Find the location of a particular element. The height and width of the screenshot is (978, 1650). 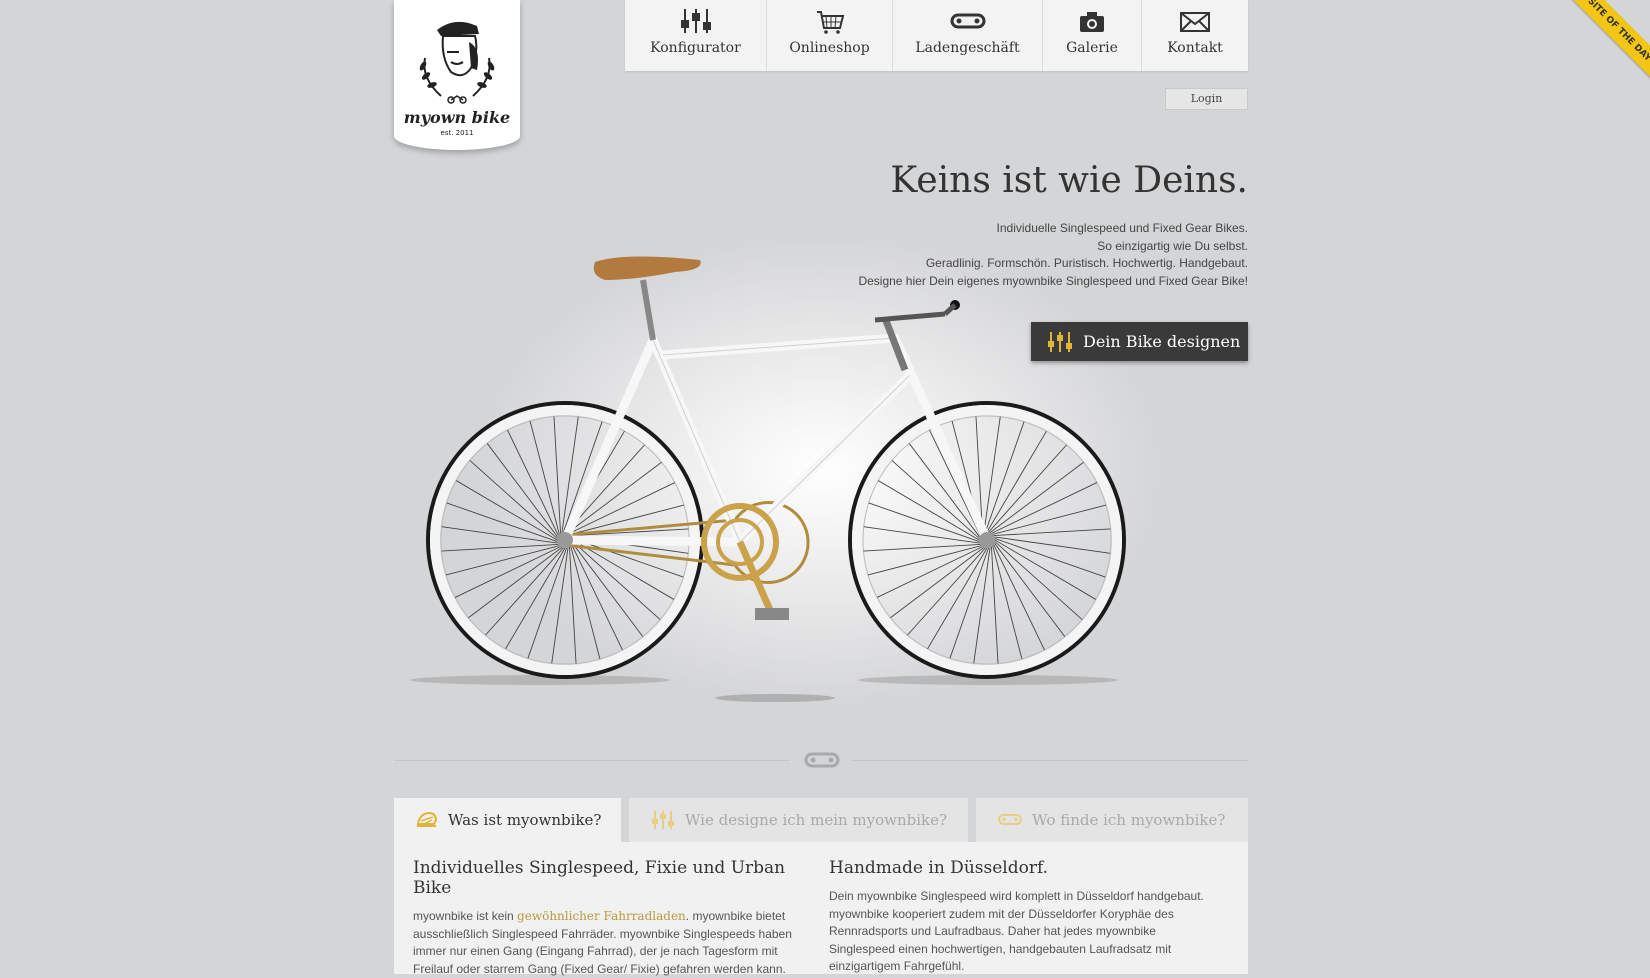

nav-onlineshop: Onlineshop is located at coordinates (830, 35).